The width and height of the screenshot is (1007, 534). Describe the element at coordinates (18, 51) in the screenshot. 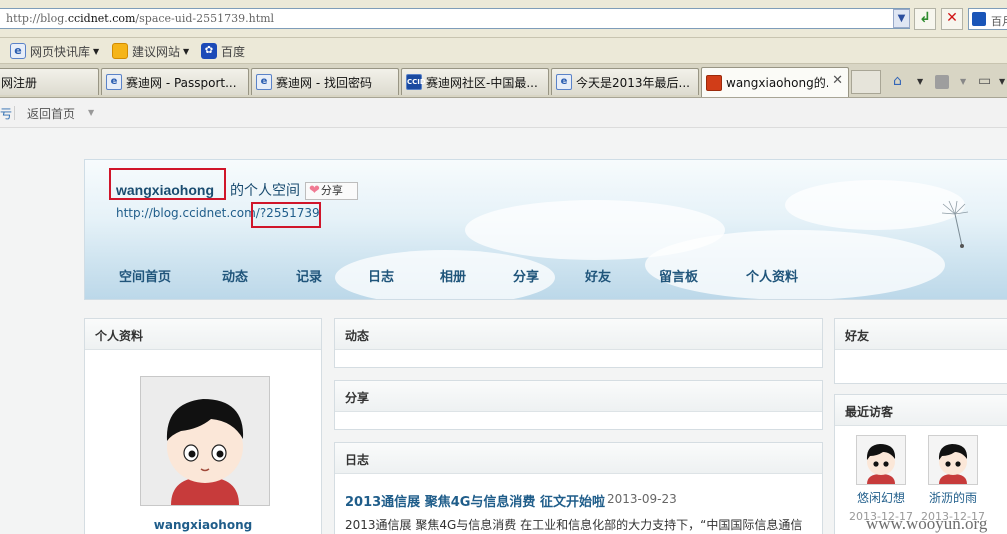

I see `ie-icon: e` at that location.